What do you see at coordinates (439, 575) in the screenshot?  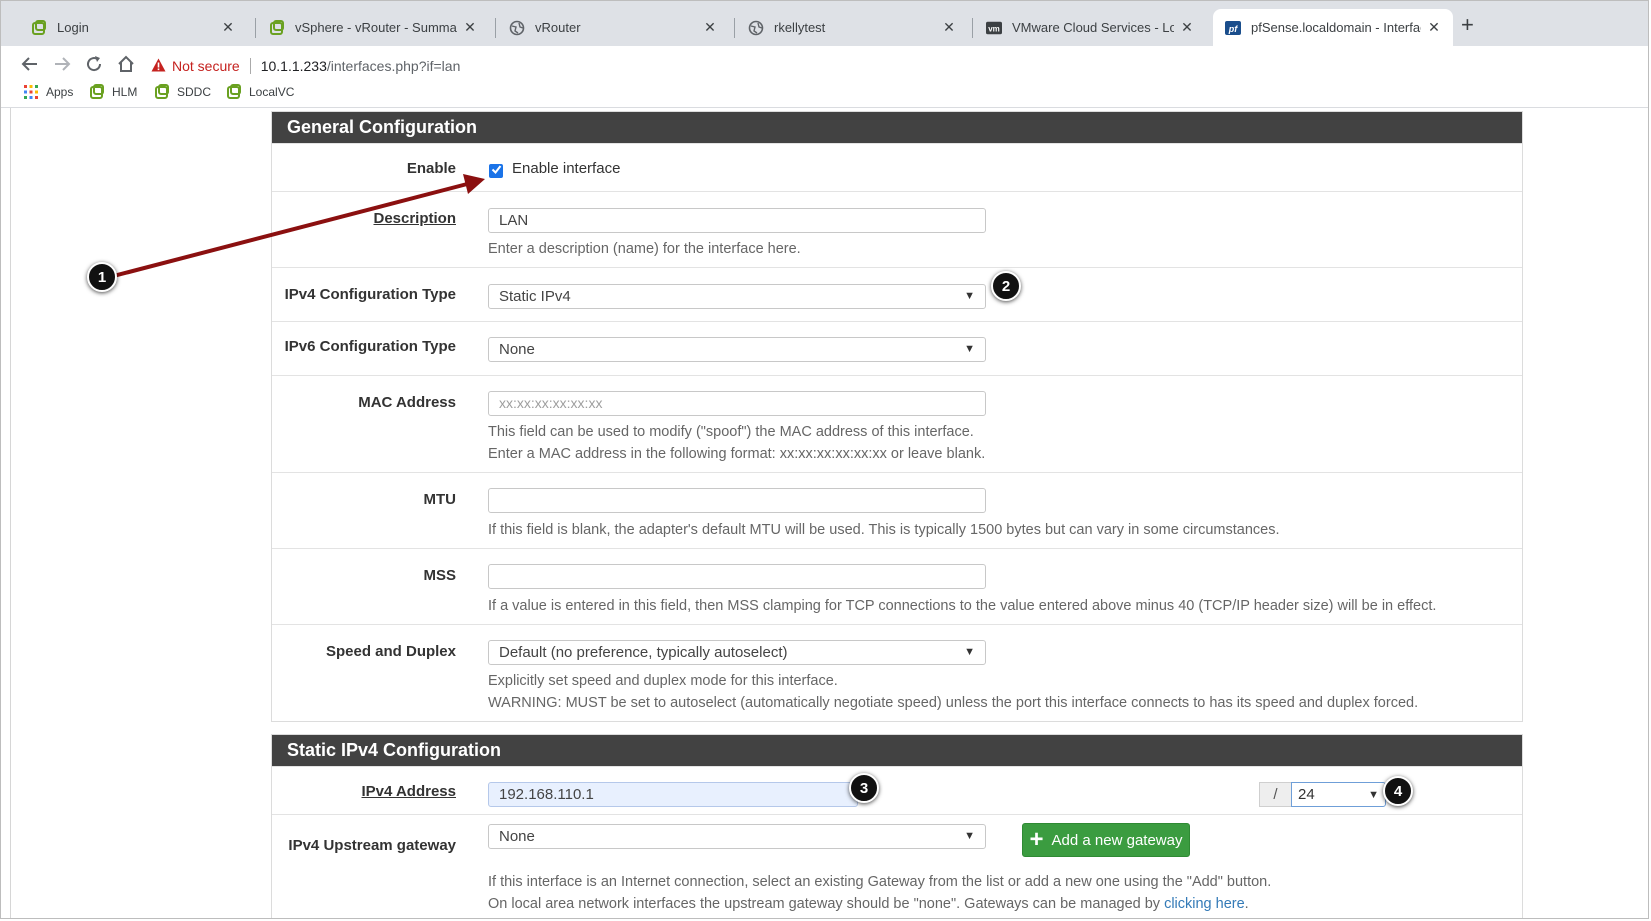 I see `mss-label: MSS` at bounding box center [439, 575].